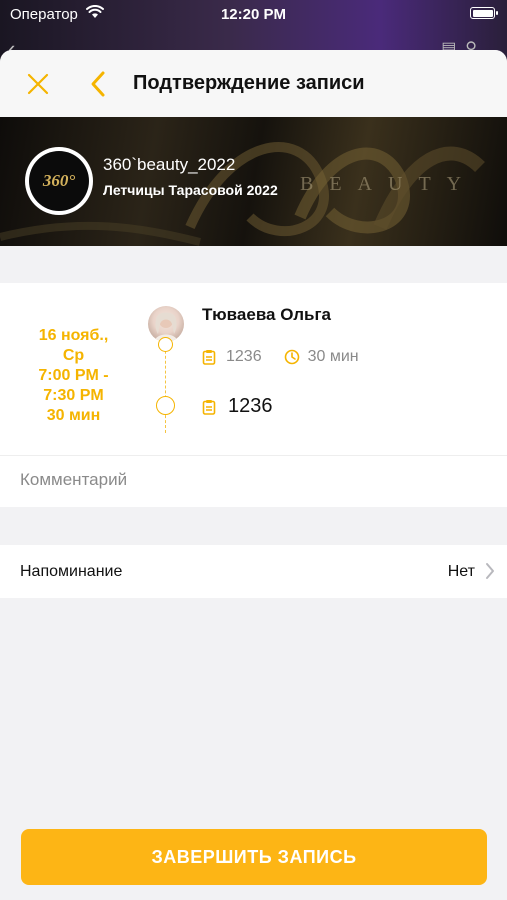 This screenshot has height=900, width=507. I want to click on appointment-time-end: 7:30 PM, so click(73, 395).